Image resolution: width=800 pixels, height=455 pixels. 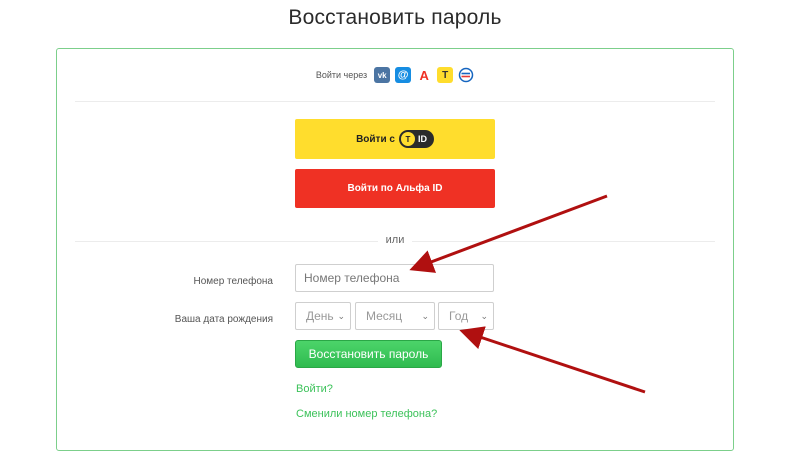 What do you see at coordinates (341, 75) in the screenshot?
I see `social-login-label: Войти через` at bounding box center [341, 75].